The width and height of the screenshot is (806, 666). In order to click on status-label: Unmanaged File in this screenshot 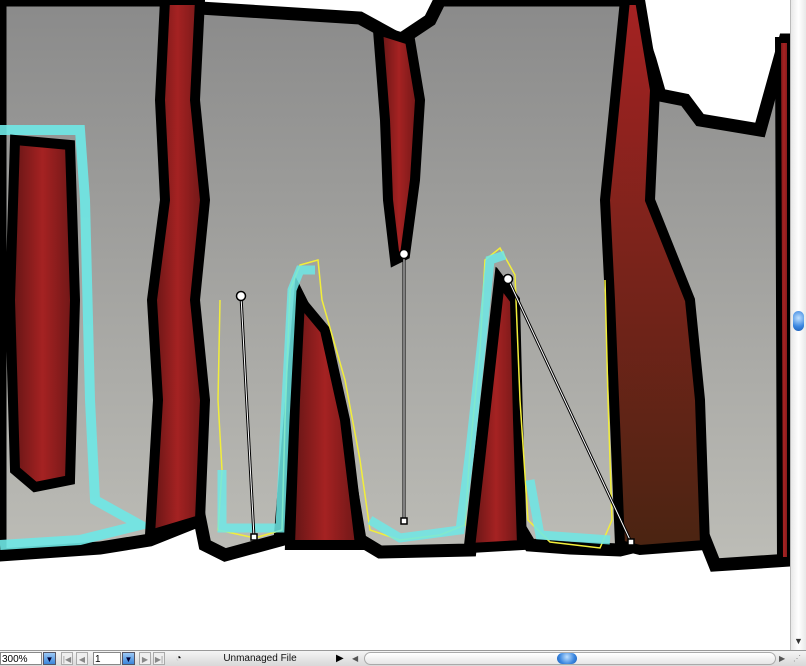, I will do `click(260, 658)`.